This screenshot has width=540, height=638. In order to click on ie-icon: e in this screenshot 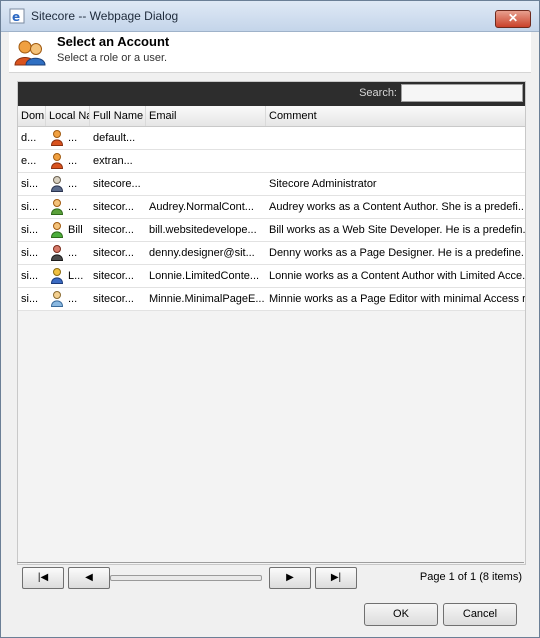, I will do `click(17, 16)`.